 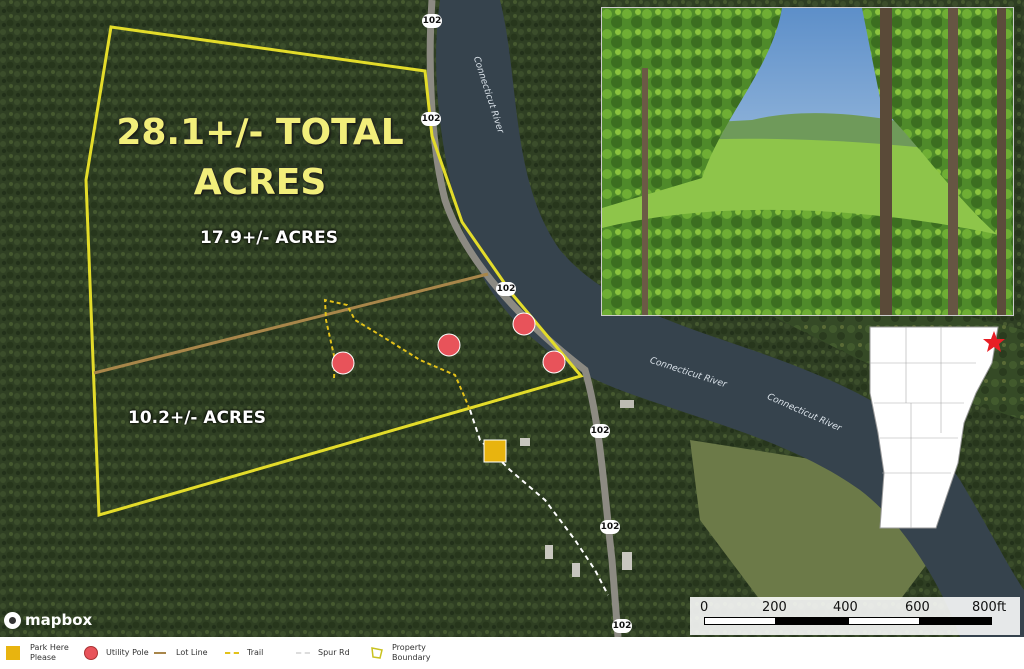 I want to click on legend-item-spur-road: Spur Rd, so click(x=323, y=653).